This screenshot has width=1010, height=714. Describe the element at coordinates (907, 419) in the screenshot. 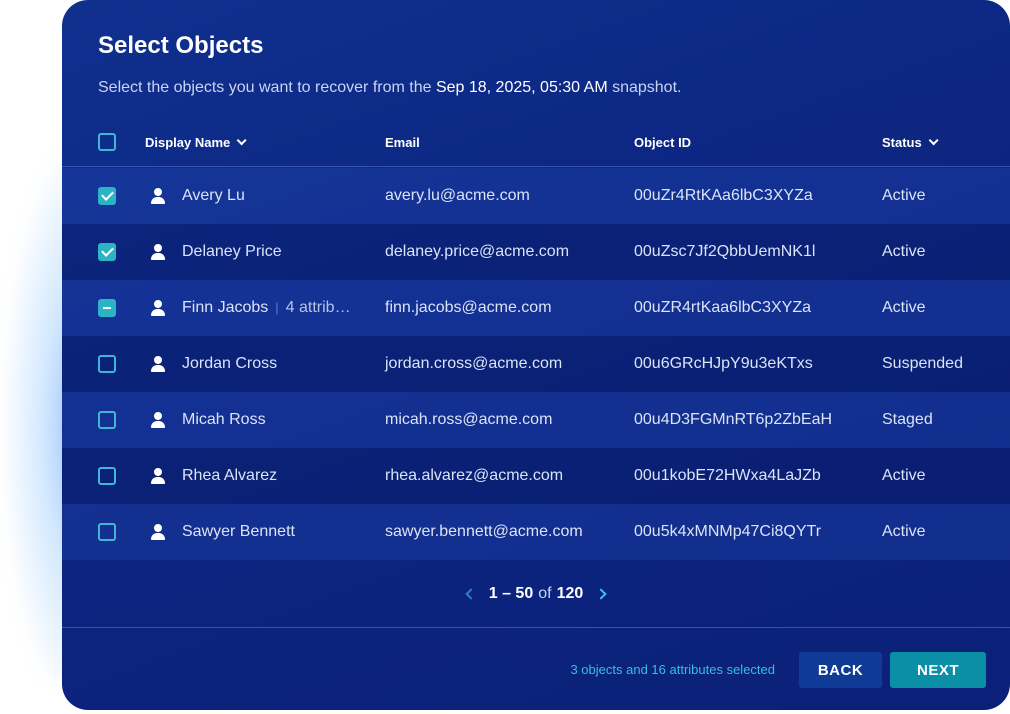

I see `status: Staged` at that location.